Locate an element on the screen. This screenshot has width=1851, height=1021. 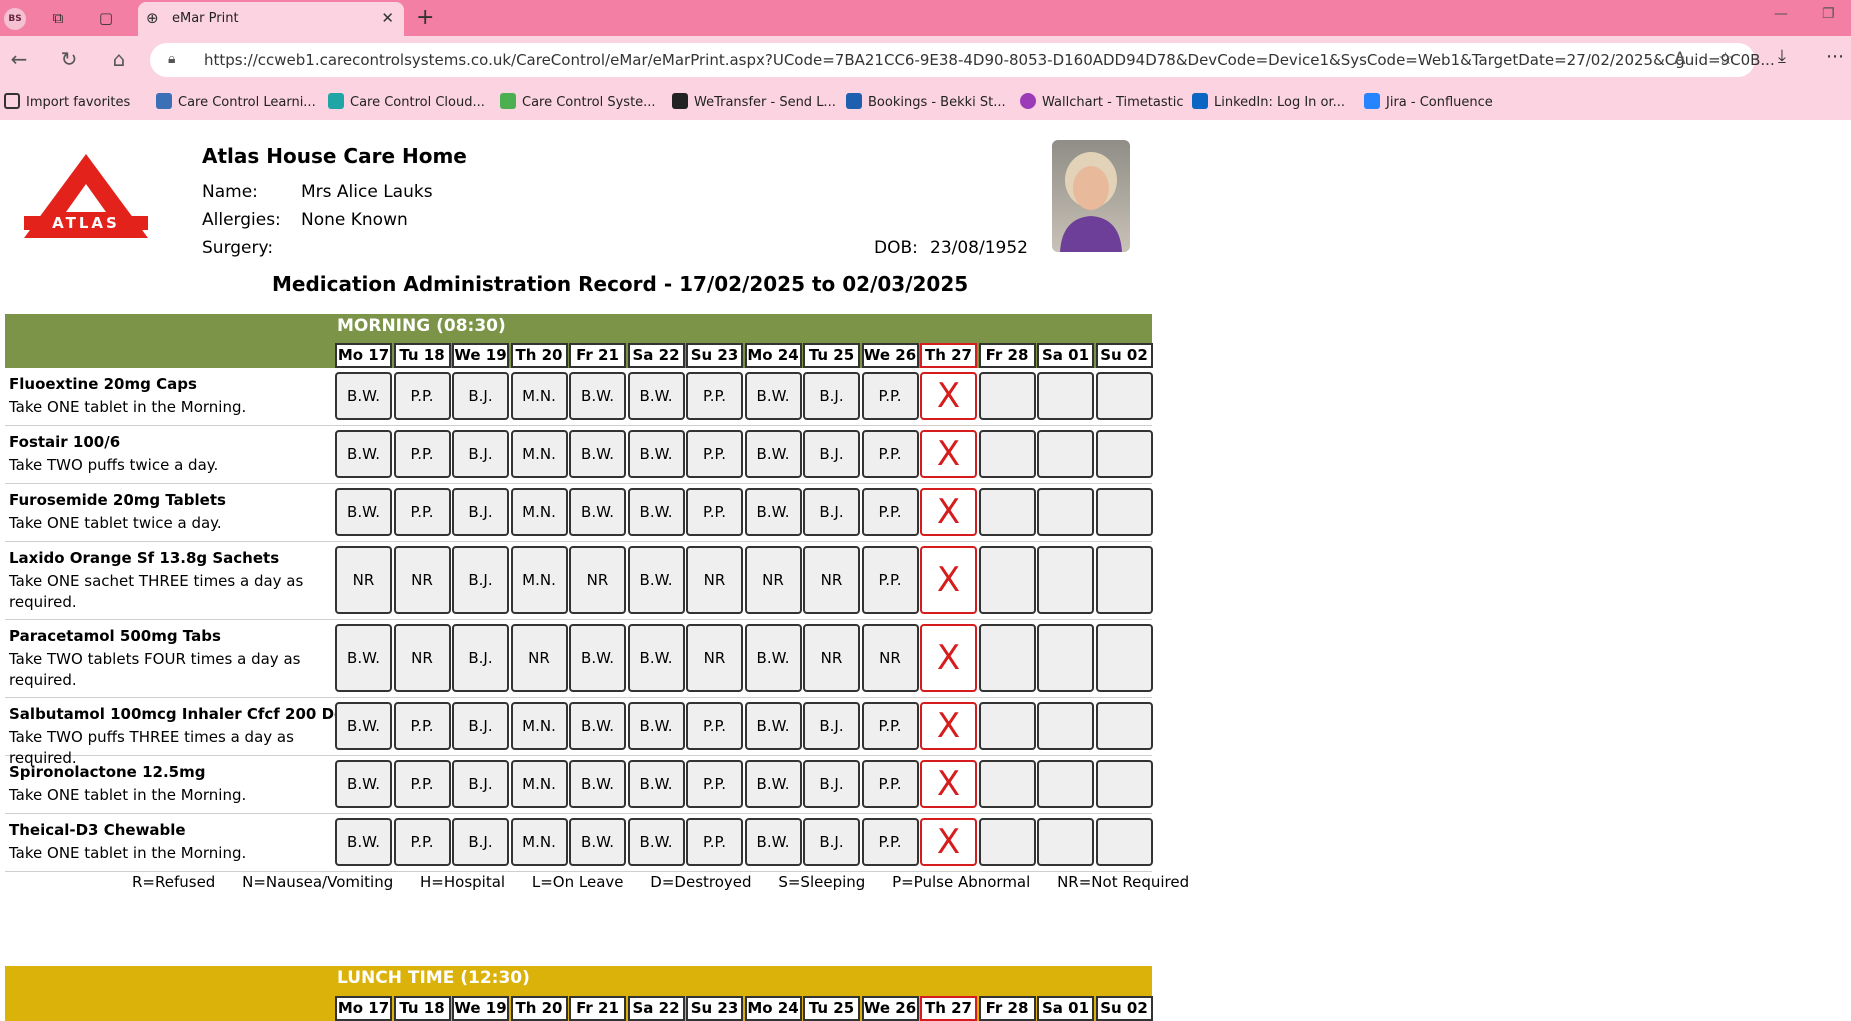
logo-text: ATLAS is located at coordinates (86, 223).